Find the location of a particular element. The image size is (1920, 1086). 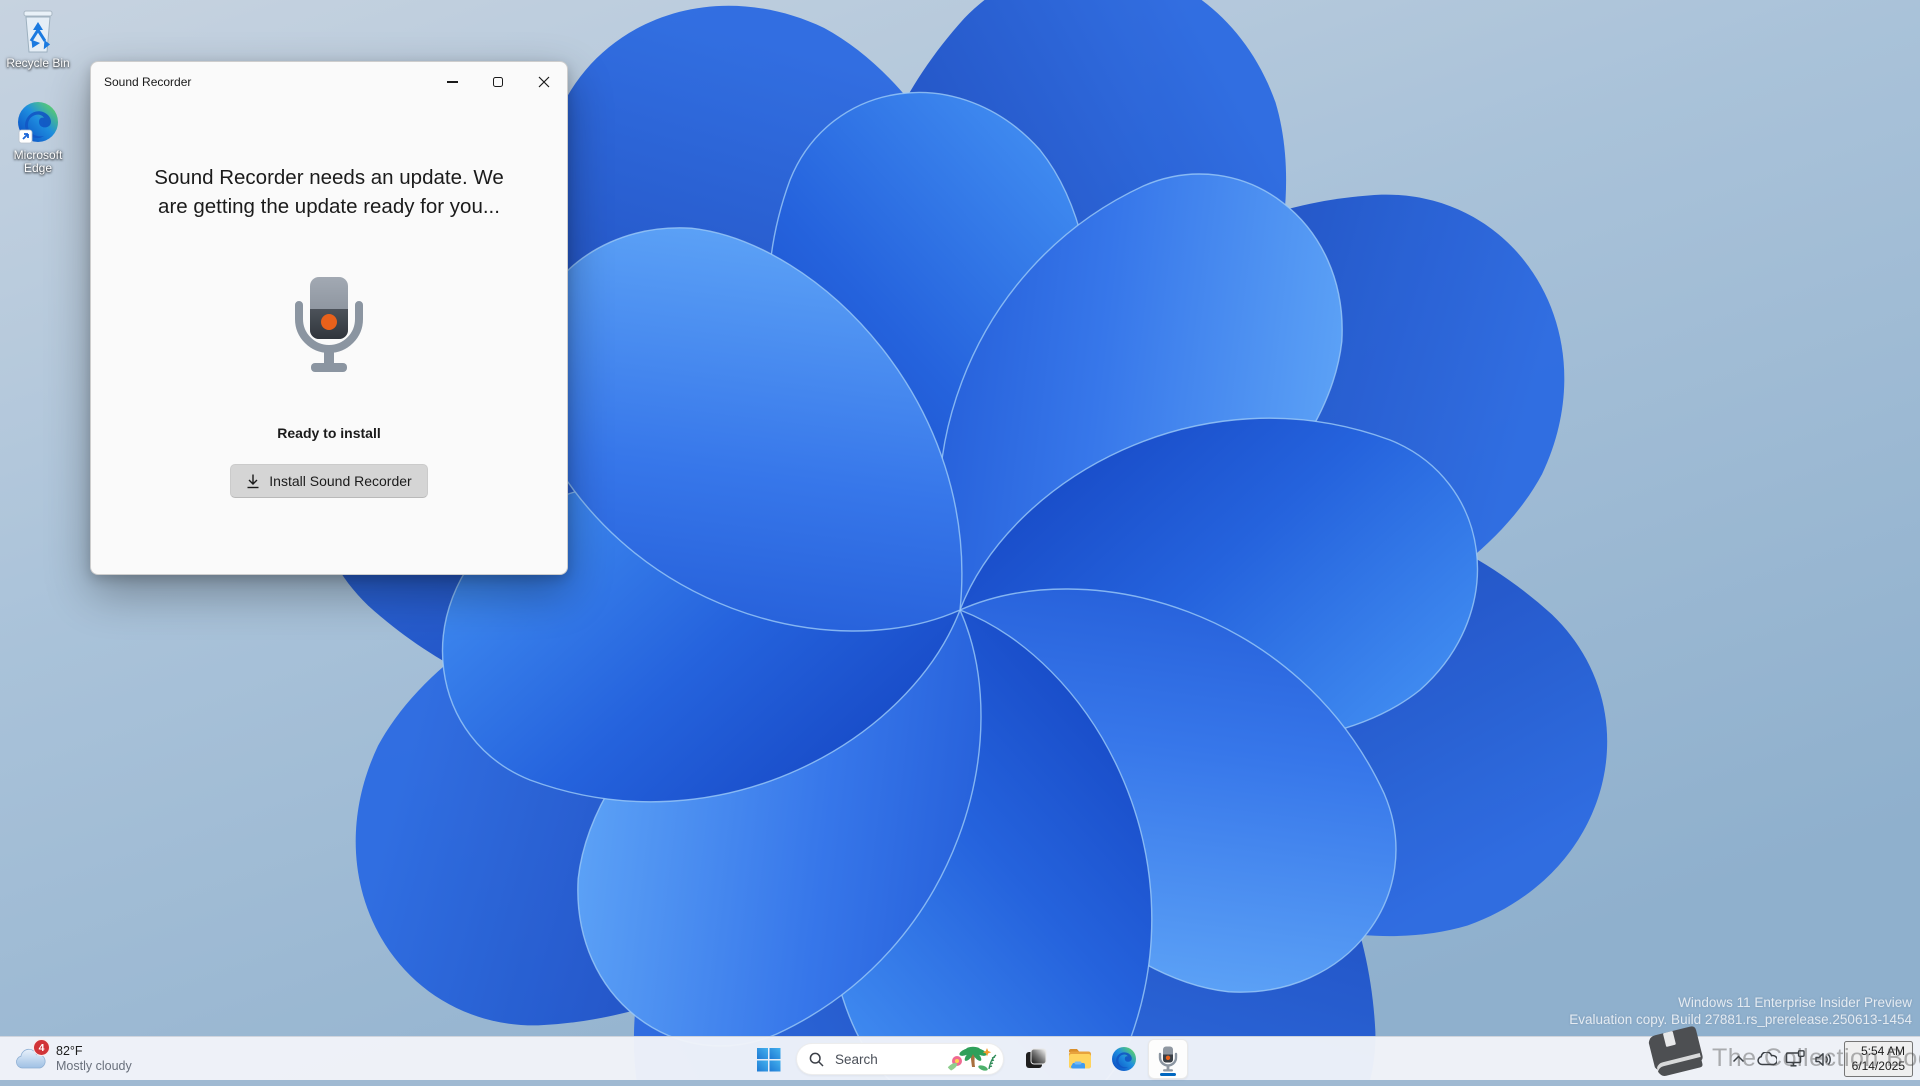

tray-chevron-up-button is located at coordinates (1739, 1059).